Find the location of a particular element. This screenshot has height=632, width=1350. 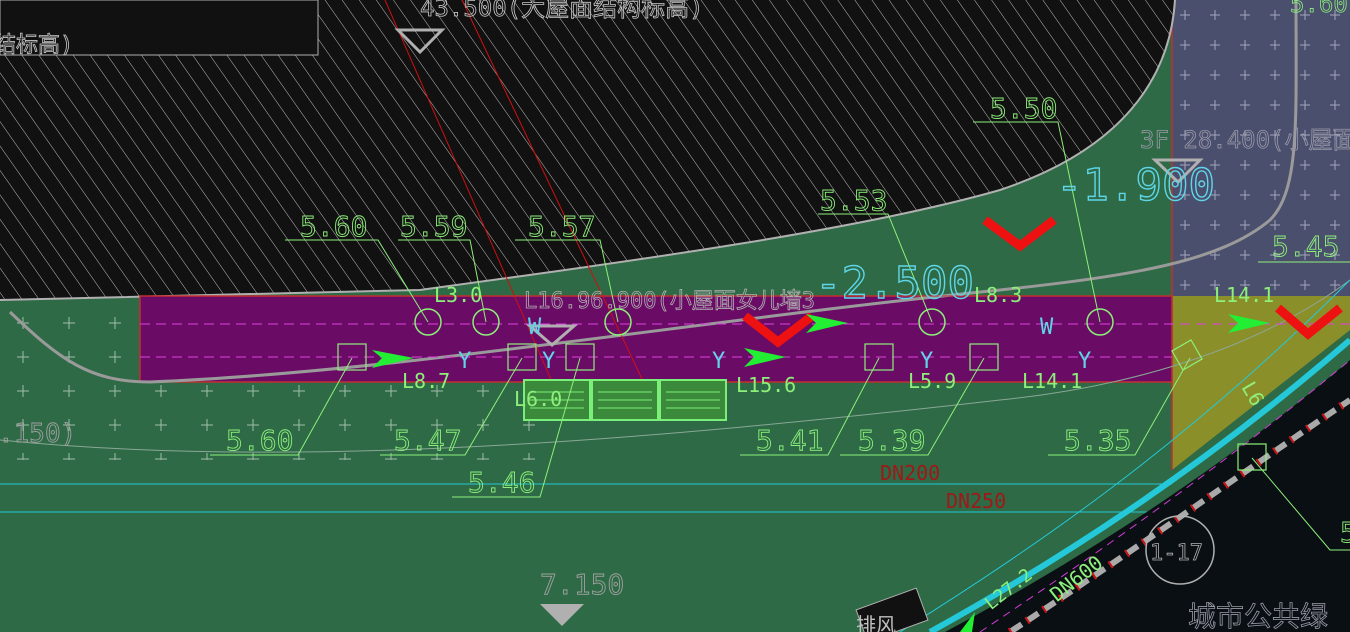

elev-label: 5.57 is located at coordinates (561, 226).